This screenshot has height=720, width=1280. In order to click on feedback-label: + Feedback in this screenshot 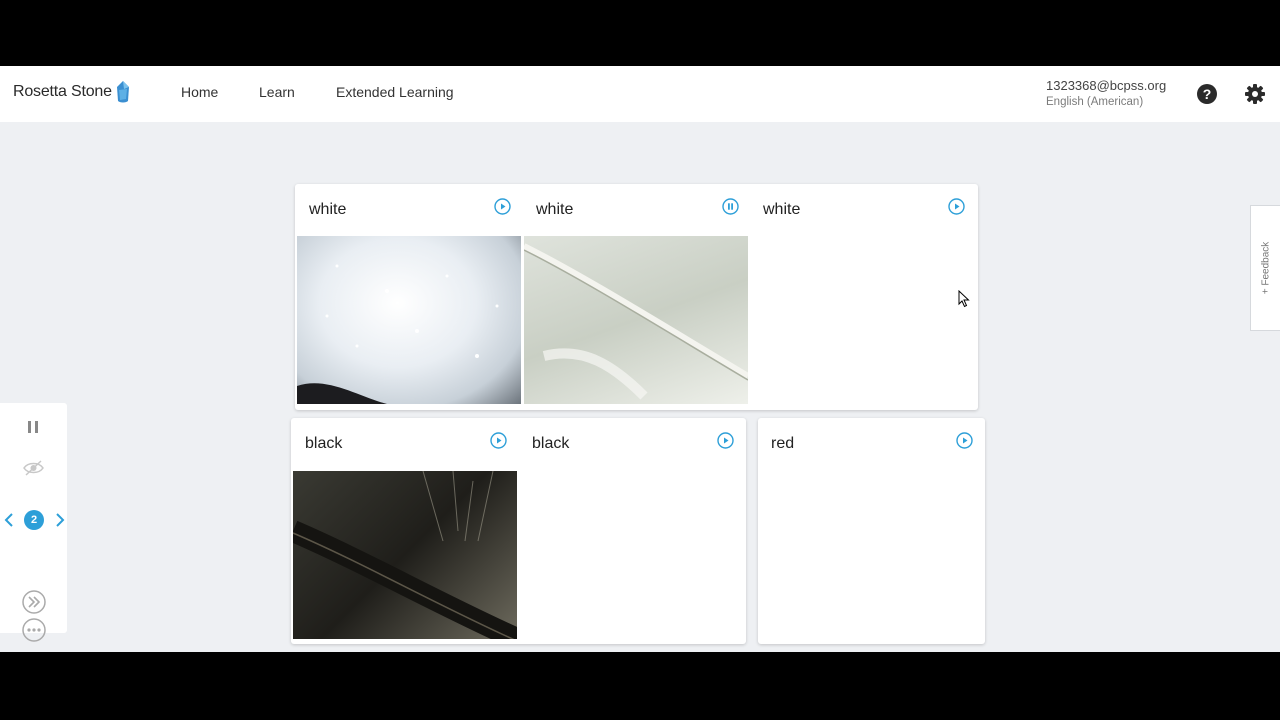, I will do `click(1266, 268)`.